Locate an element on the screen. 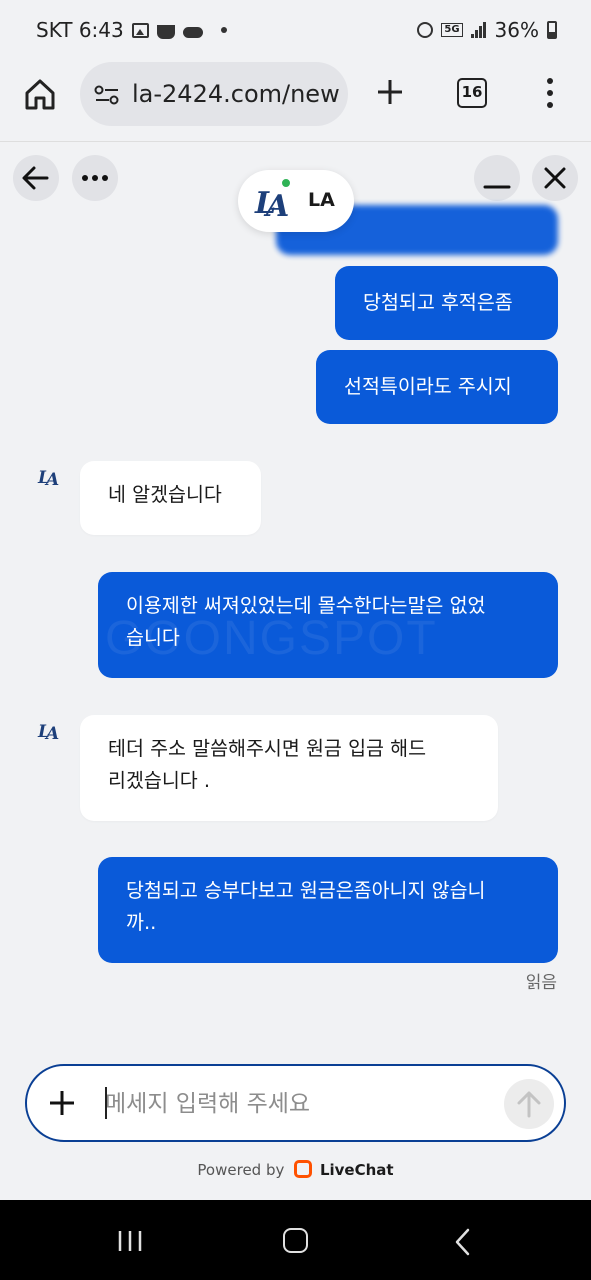 The width and height of the screenshot is (591, 1280). message-input is located at coordinates (300, 1104).